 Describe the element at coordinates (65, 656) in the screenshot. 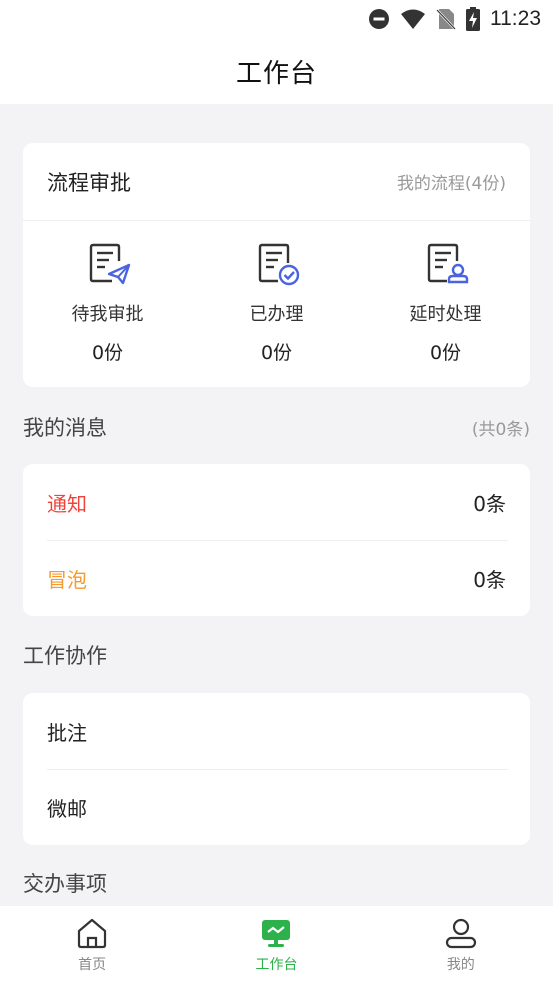

I see `collab-section-title: 工作协作` at that location.